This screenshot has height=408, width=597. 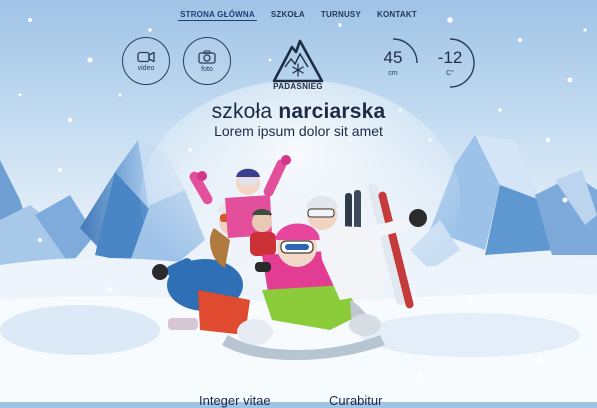 What do you see at coordinates (207, 69) in the screenshot?
I see `foto-label: foto` at bounding box center [207, 69].